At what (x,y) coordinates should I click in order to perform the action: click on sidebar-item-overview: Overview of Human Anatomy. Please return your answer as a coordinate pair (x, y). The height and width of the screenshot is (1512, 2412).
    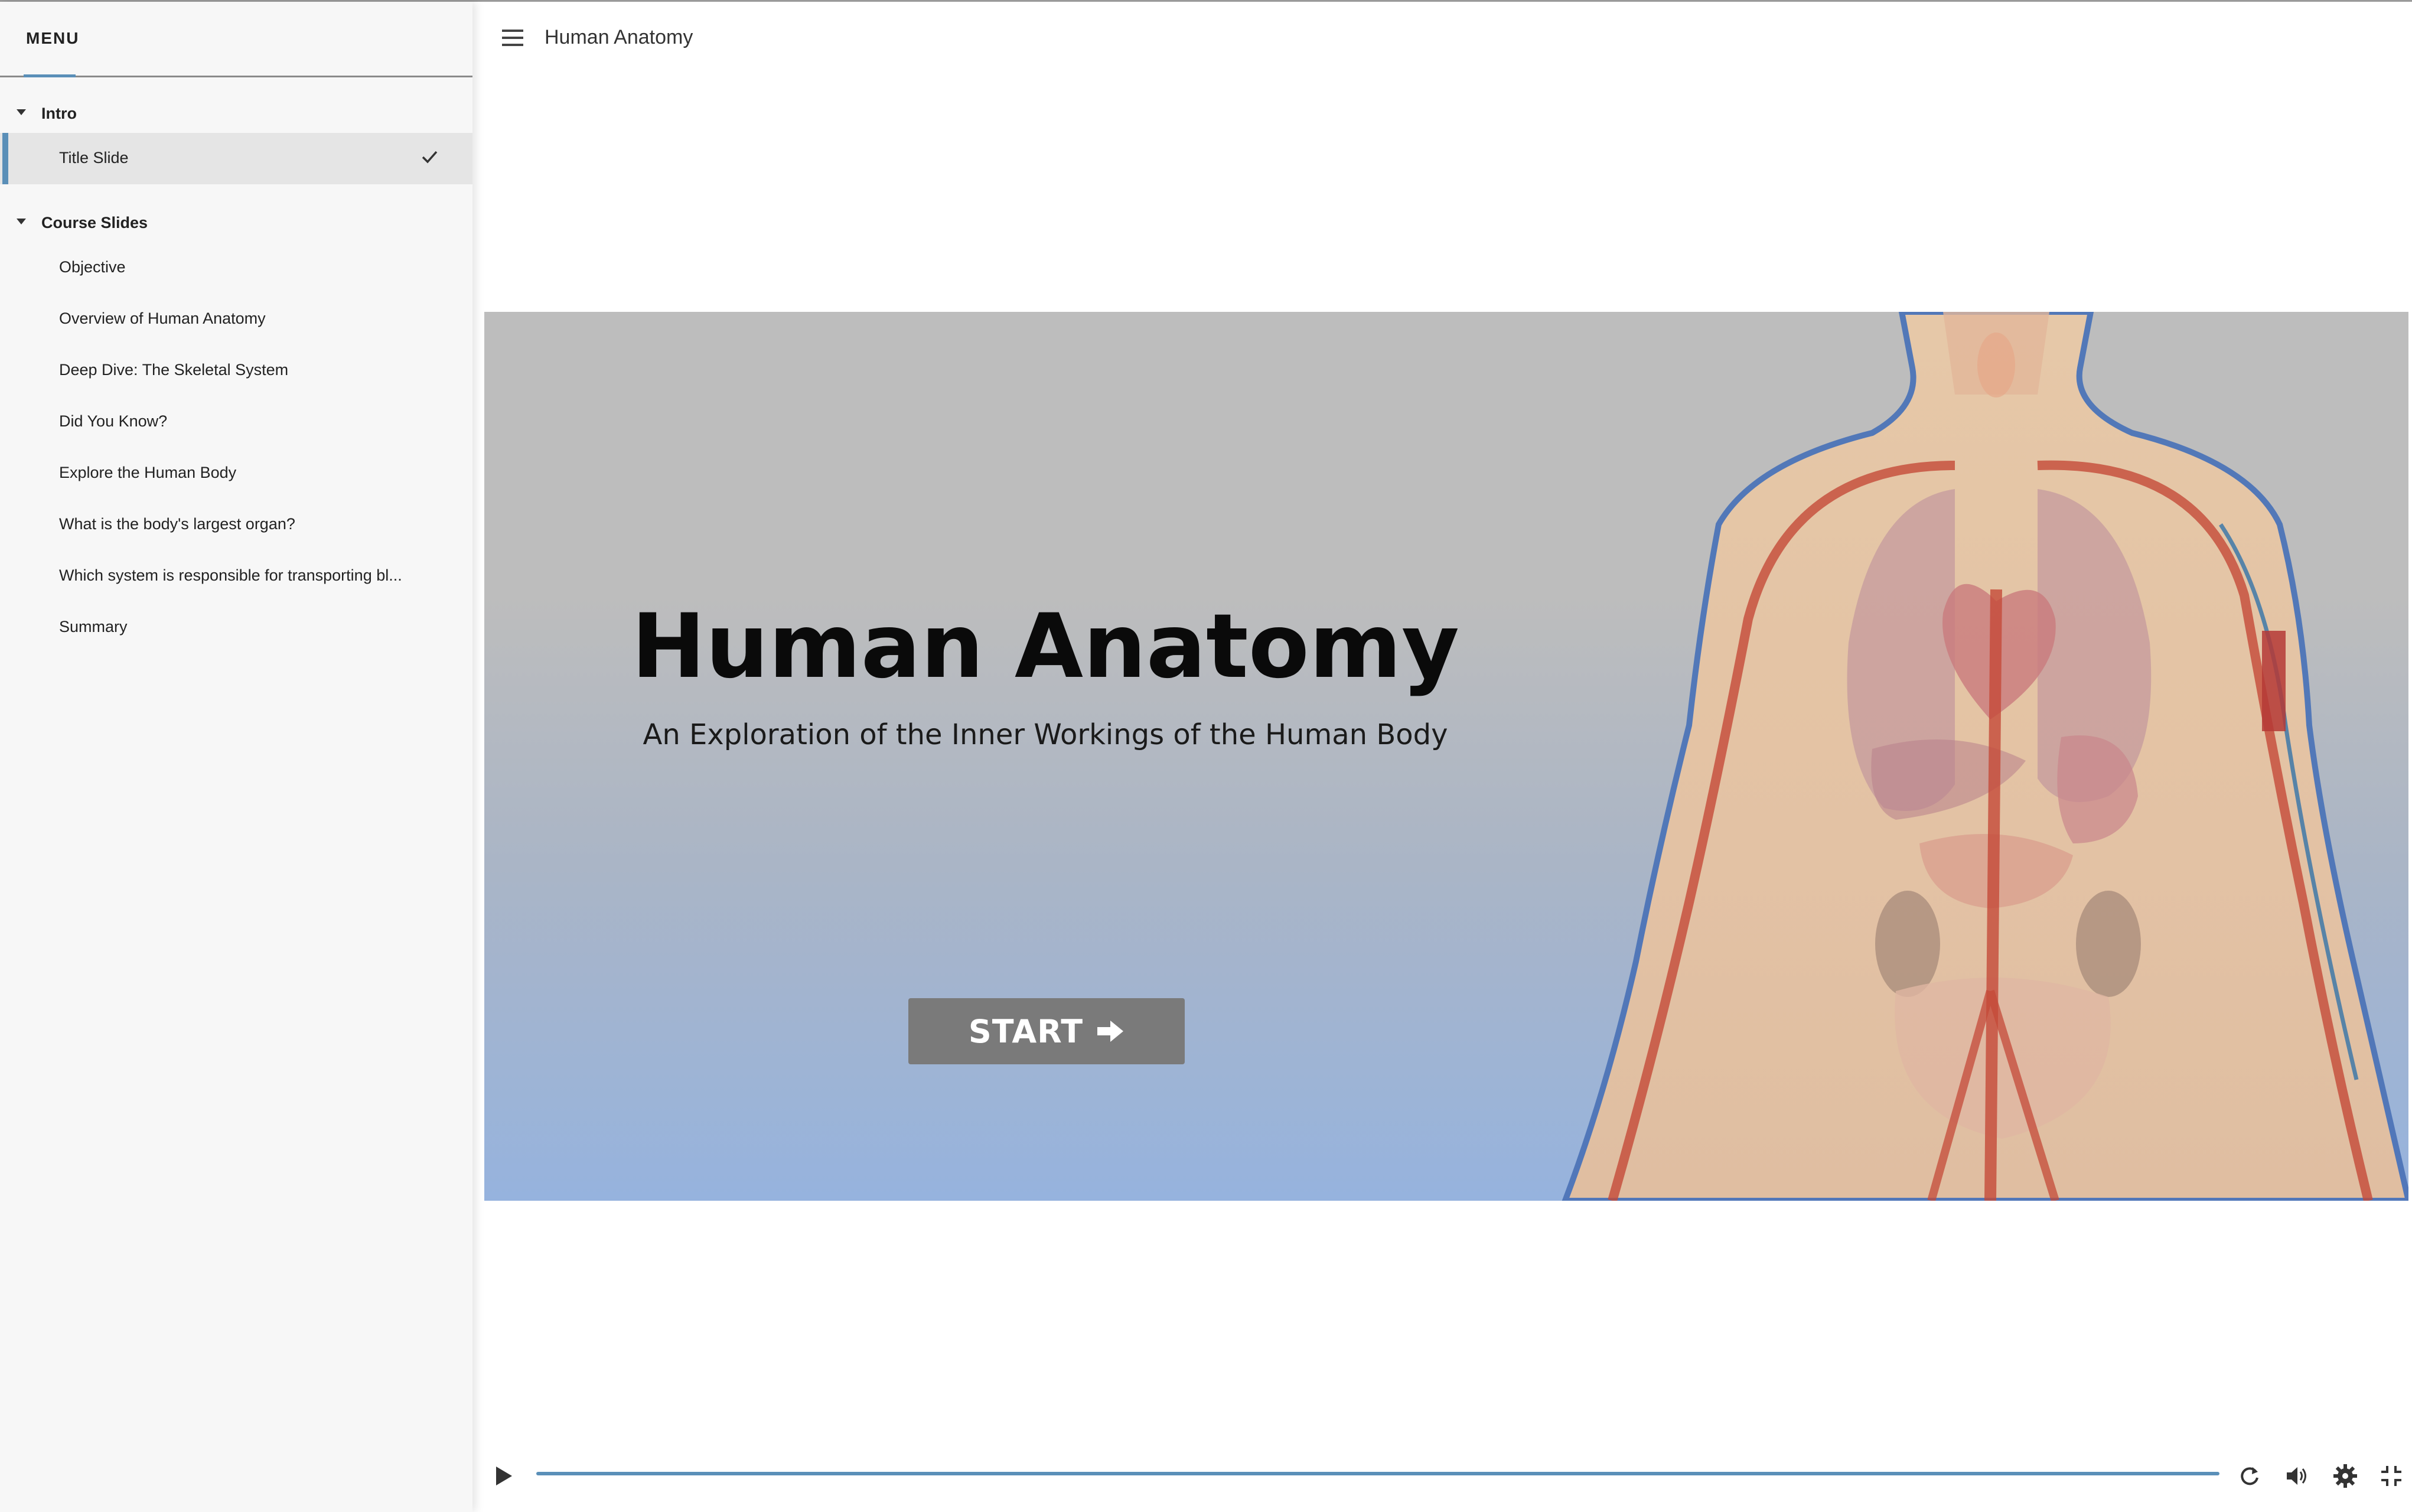
    Looking at the image, I should click on (236, 319).